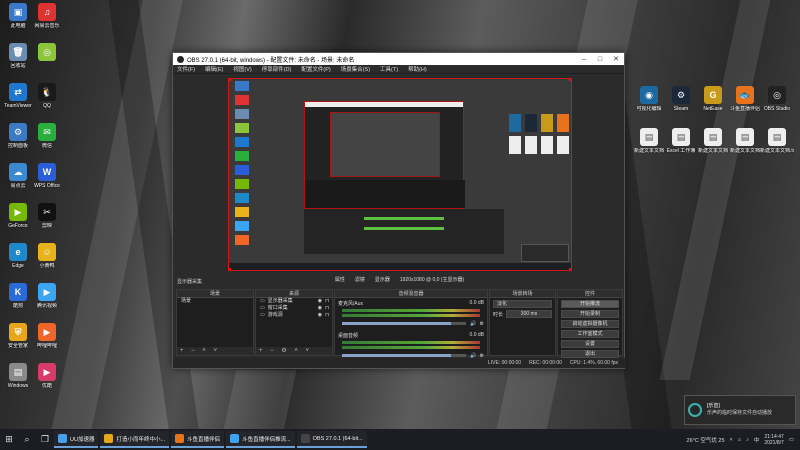  I want to click on menu-item: 工具(T), so click(389, 69).